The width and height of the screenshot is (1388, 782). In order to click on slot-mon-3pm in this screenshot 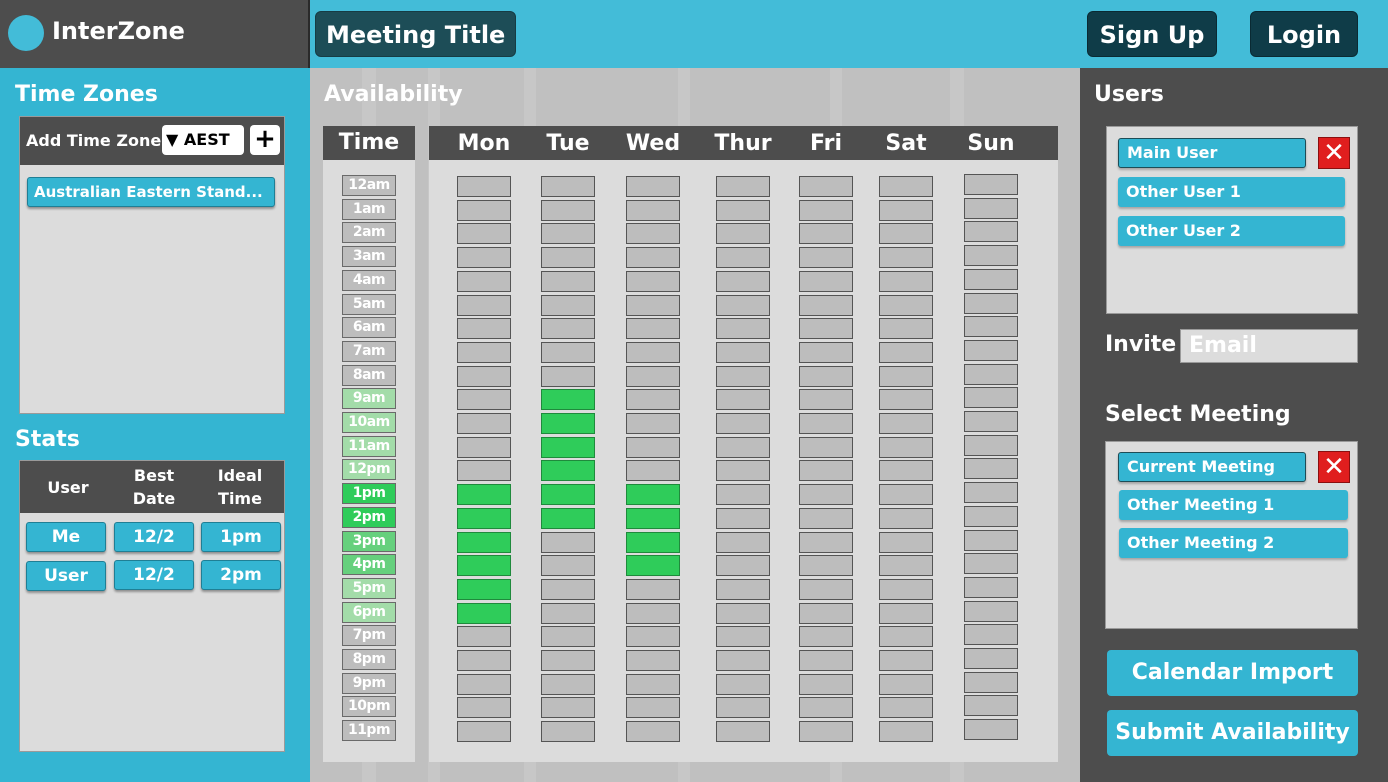, I will do `click(484, 542)`.